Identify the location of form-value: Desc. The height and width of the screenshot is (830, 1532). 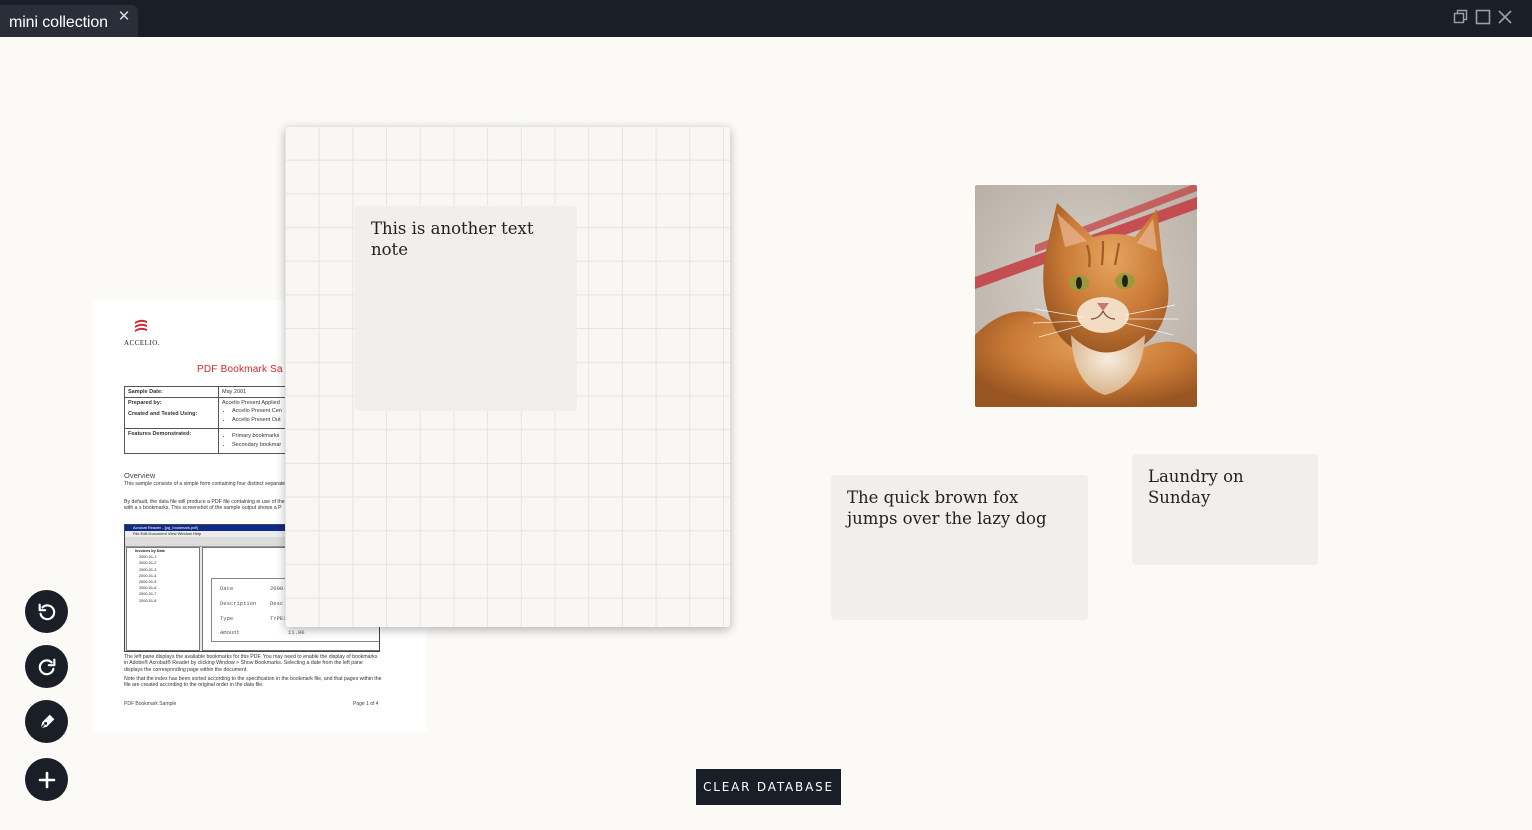
(277, 603).